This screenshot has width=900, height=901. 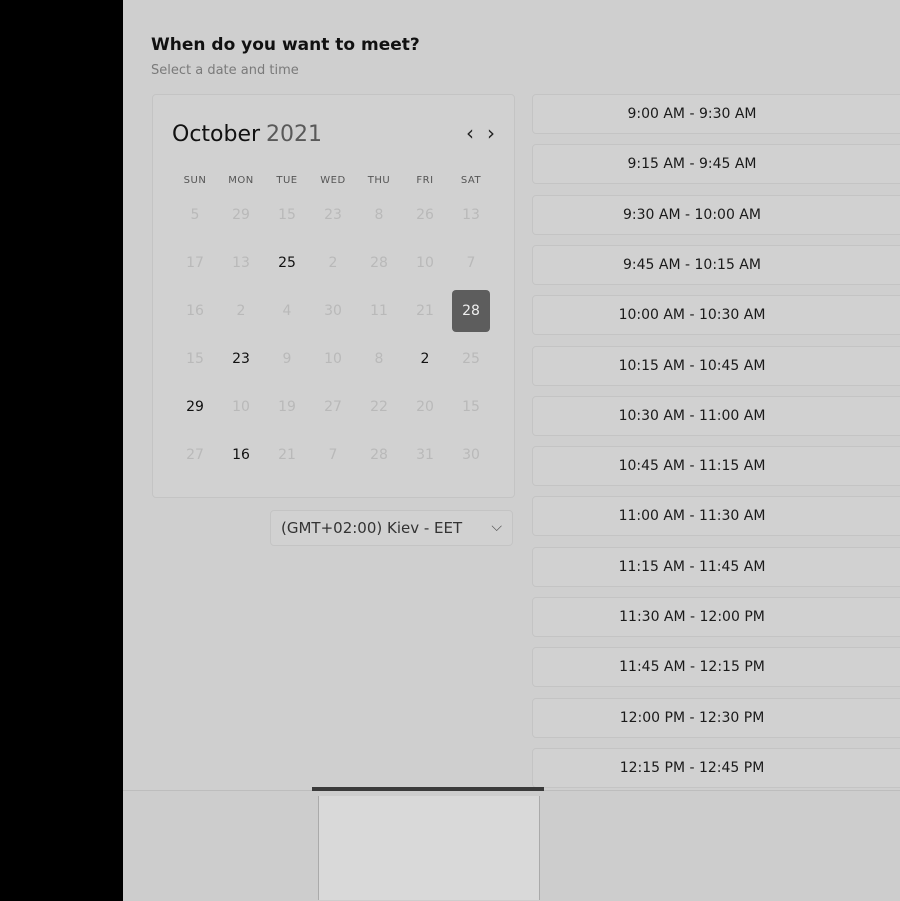 I want to click on time-slot-button: 9:45 AM - 10:15 AM, so click(x=716, y=265).